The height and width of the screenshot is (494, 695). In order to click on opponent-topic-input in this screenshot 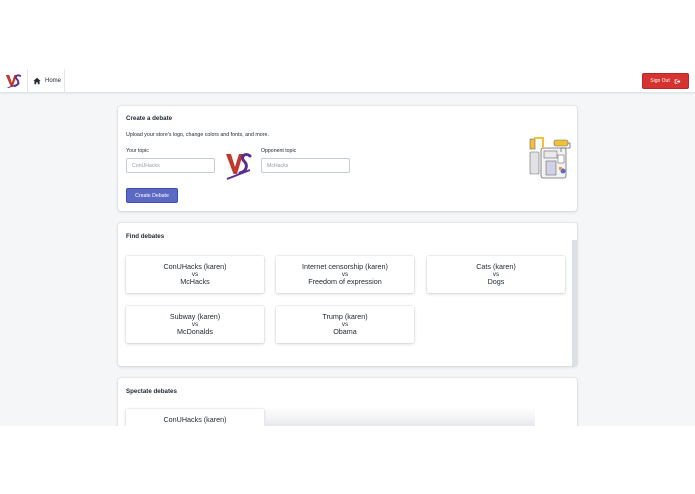, I will do `click(305, 165)`.